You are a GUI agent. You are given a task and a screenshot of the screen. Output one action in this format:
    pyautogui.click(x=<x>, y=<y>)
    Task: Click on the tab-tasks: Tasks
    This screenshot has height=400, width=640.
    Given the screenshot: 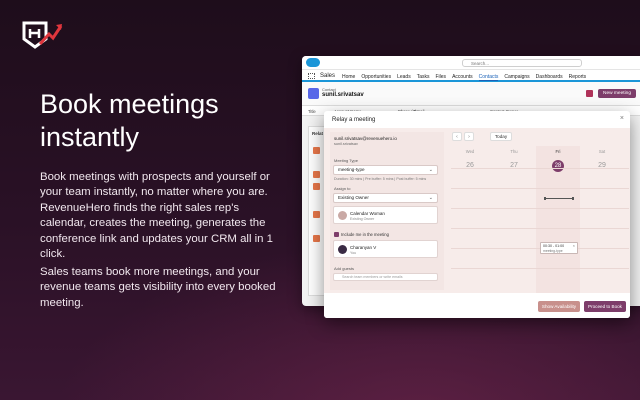 What is the action you would take?
    pyautogui.click(x=423, y=77)
    